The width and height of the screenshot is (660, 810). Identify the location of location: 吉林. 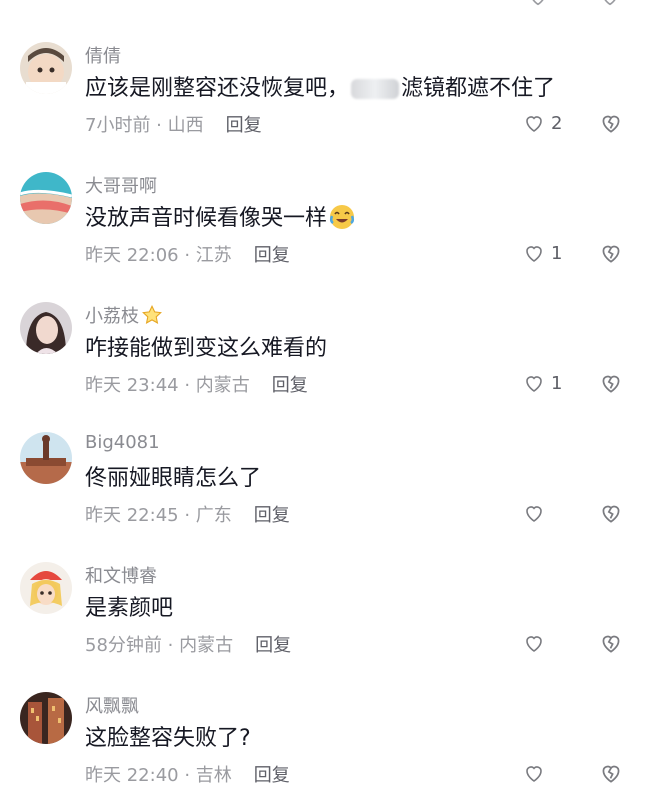
(213, 775).